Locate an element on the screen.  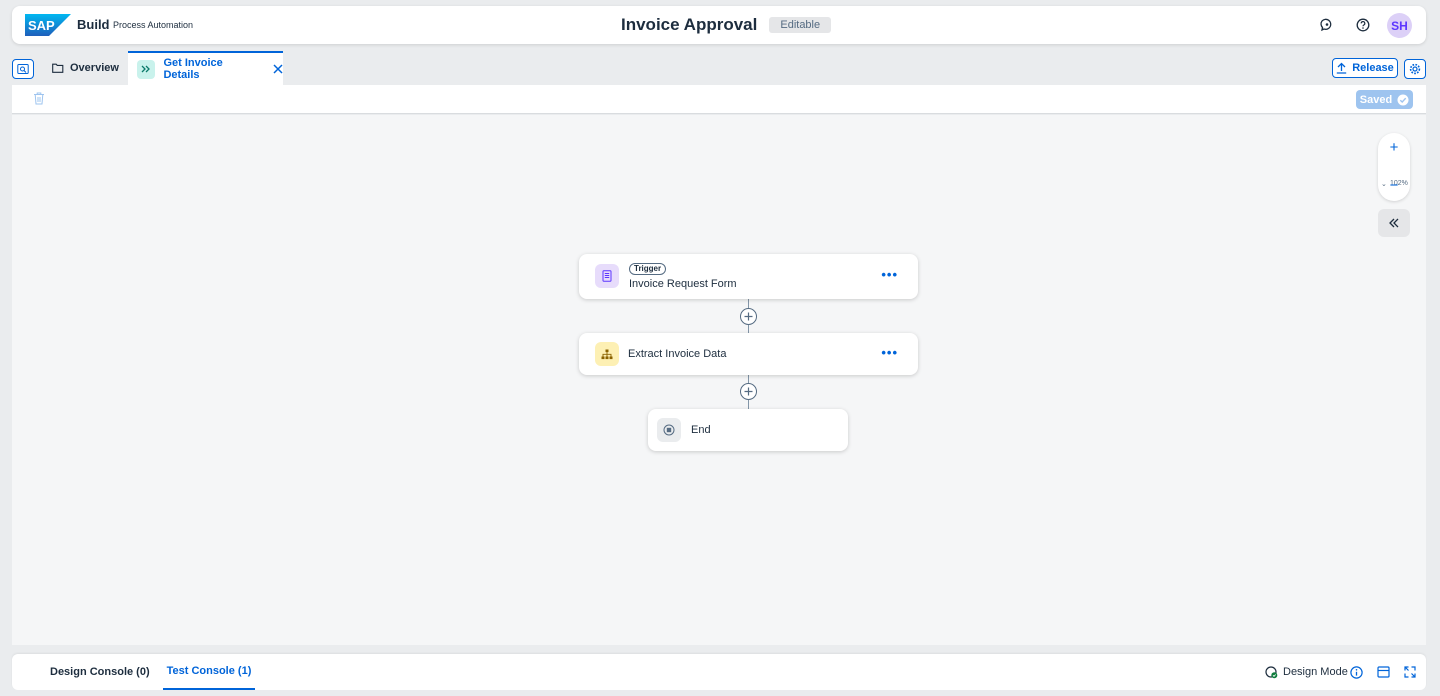
automation-step-node: Extract Invoice Data ••• is located at coordinates (748, 354).